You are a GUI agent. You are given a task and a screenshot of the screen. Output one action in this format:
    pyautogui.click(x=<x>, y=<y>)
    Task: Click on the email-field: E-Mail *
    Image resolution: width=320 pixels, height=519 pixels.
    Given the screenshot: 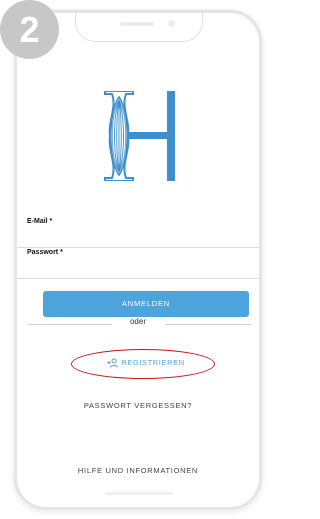 What is the action you would take?
    pyautogui.click(x=138, y=233)
    